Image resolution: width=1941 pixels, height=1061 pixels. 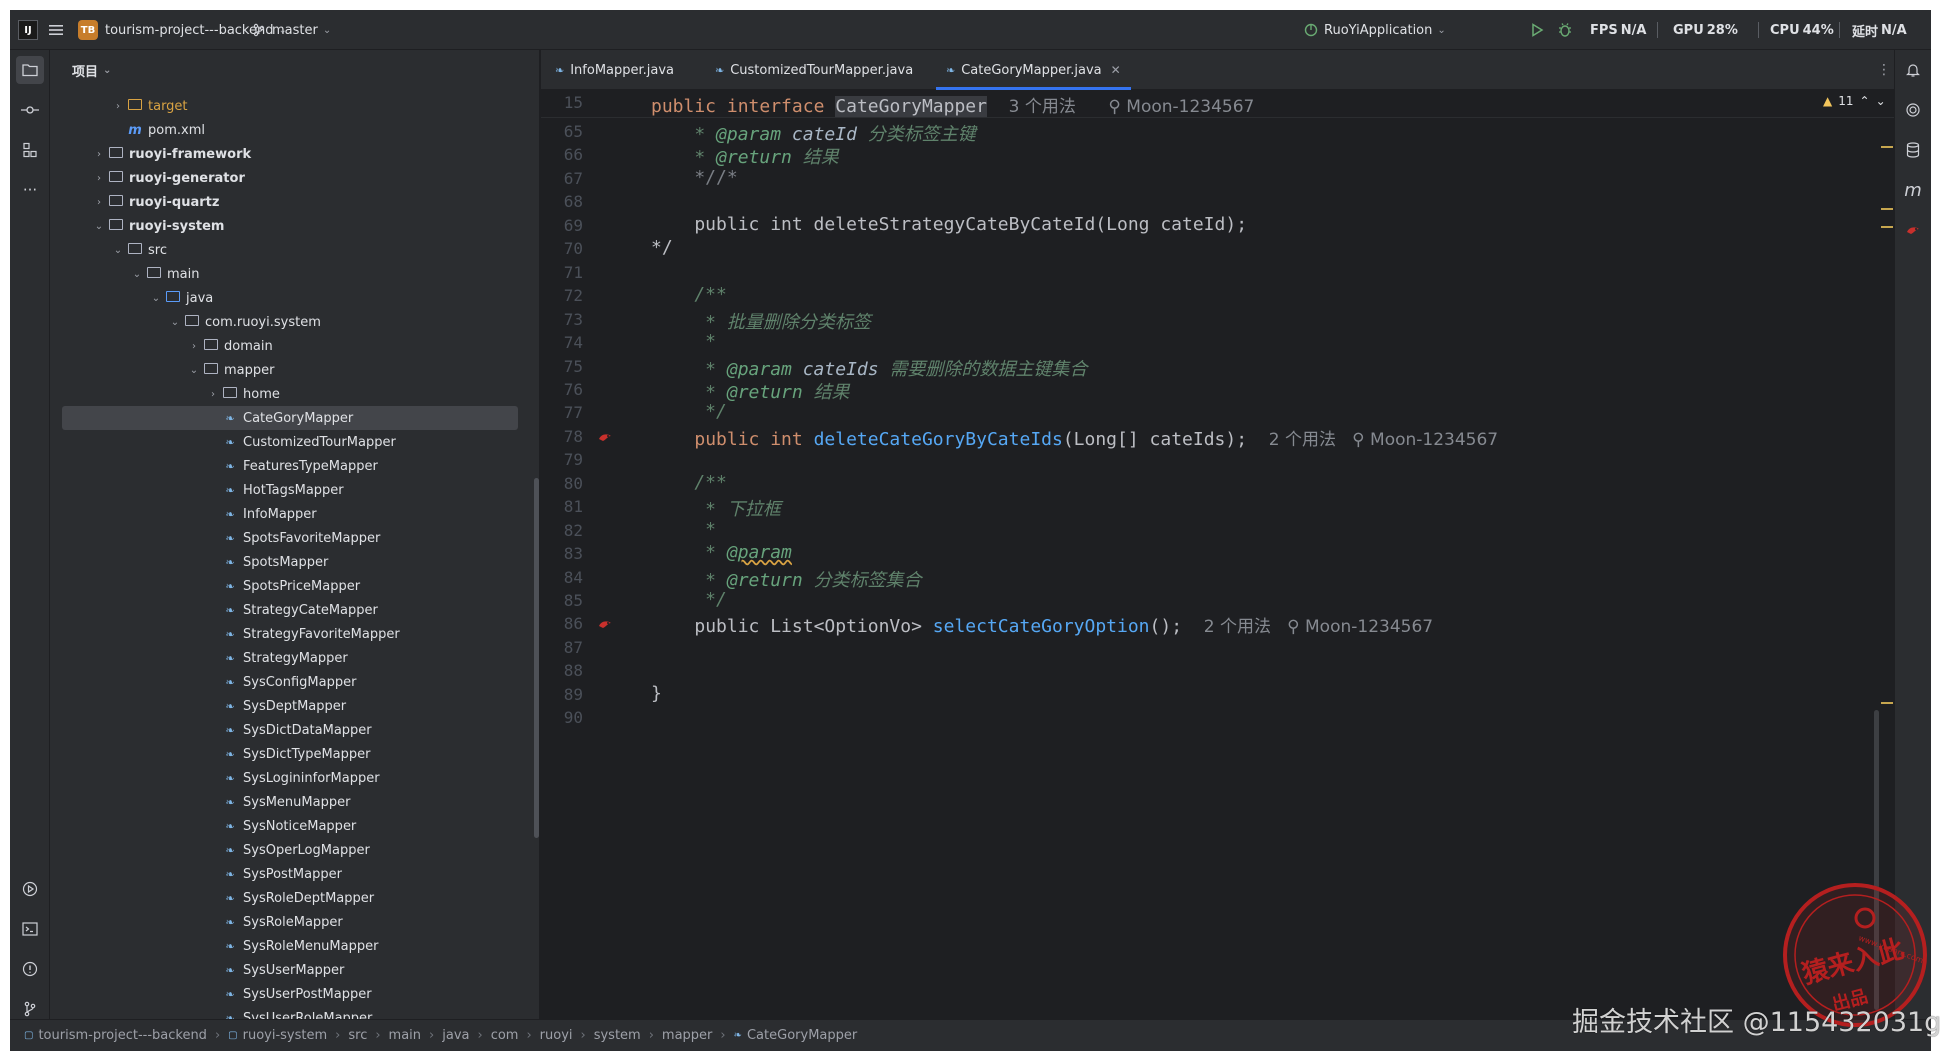 I want to click on inspection-widget: ▲ 11 ⌃ ⌄, so click(x=1854, y=101).